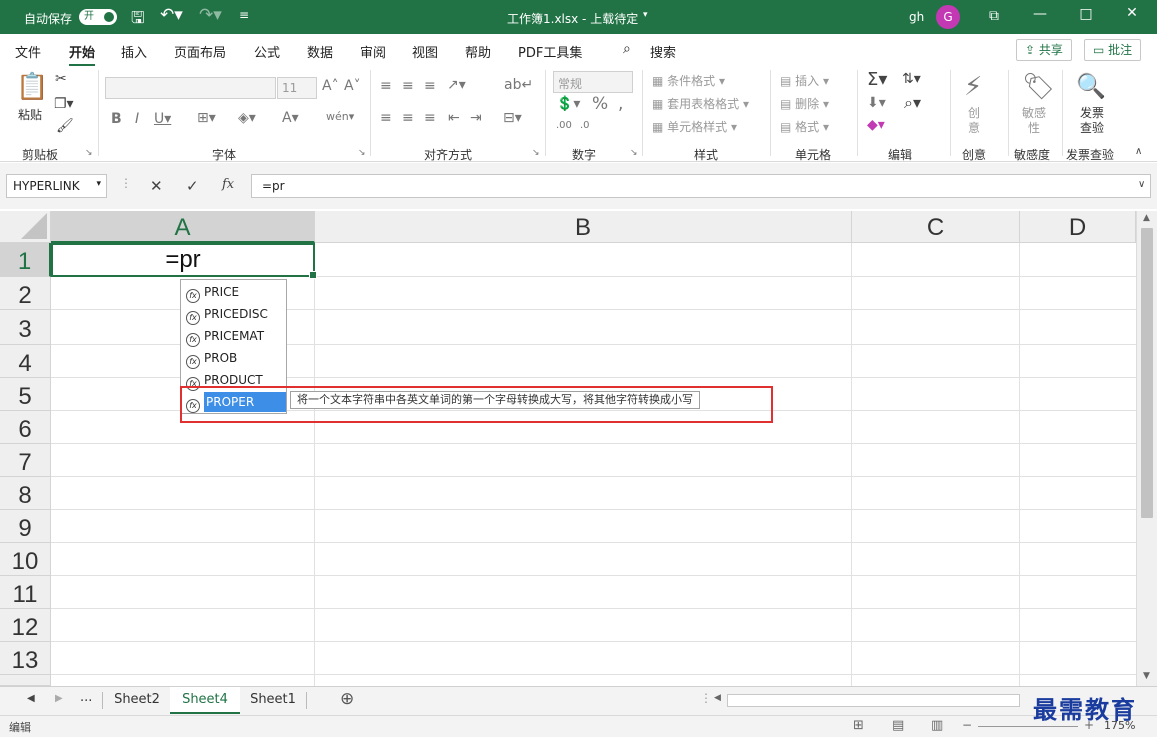  I want to click on search-icon: ⌕, so click(627, 49).